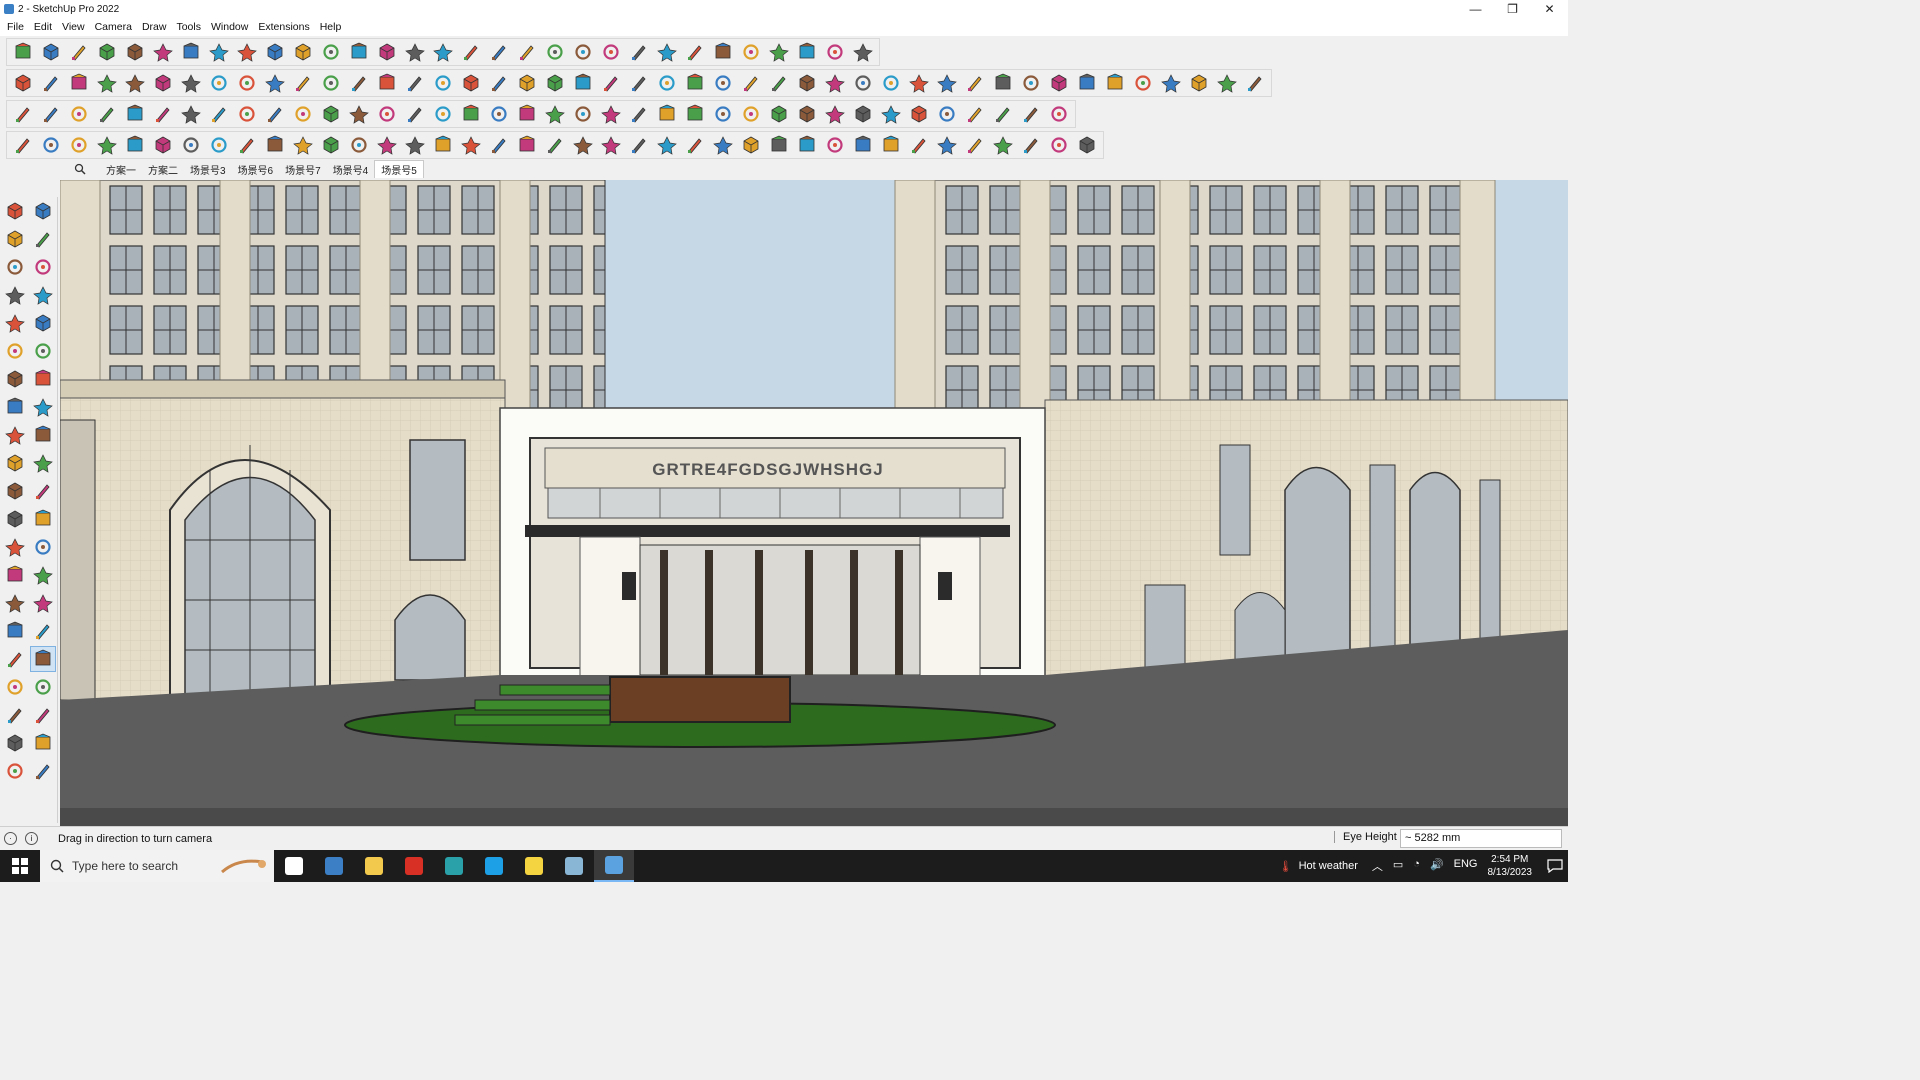 The image size is (1920, 1080). Describe the element at coordinates (807, 114) in the screenshot. I see `cube-red-icon` at that location.